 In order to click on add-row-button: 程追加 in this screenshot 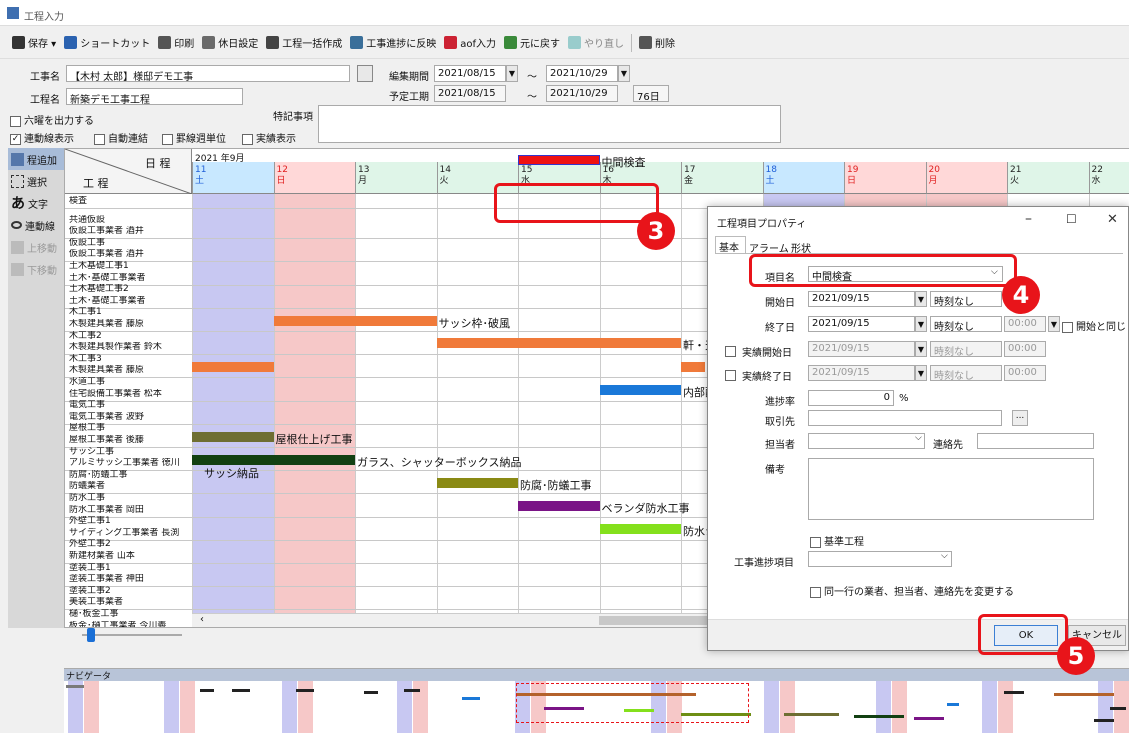, I will do `click(36, 159)`.